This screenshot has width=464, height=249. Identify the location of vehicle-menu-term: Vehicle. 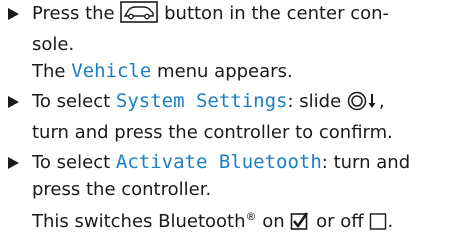
(111, 71).